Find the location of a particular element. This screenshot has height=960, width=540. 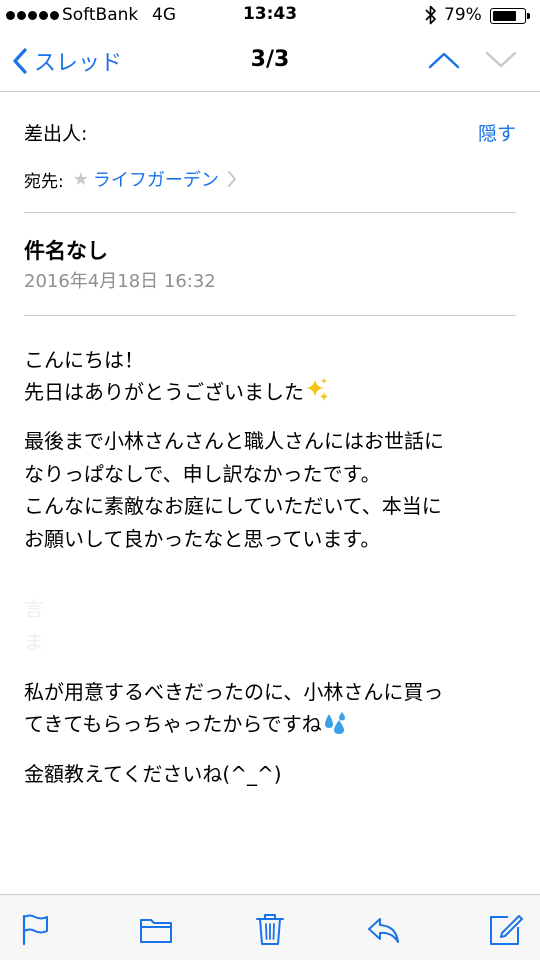

body-line-with-drops: てきてもらっちゃったからですね is located at coordinates (186, 724).